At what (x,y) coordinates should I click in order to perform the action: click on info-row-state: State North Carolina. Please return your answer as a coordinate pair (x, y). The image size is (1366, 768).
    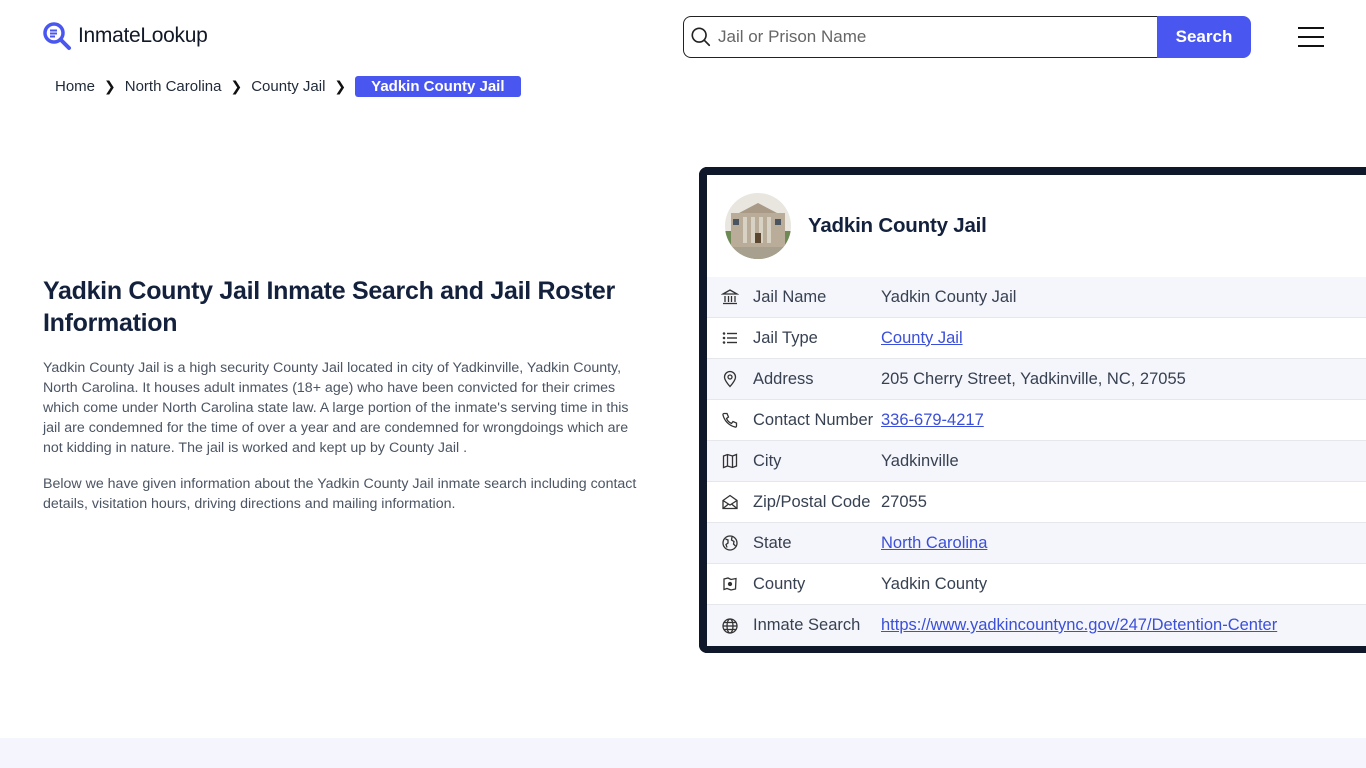
    Looking at the image, I should click on (1036, 543).